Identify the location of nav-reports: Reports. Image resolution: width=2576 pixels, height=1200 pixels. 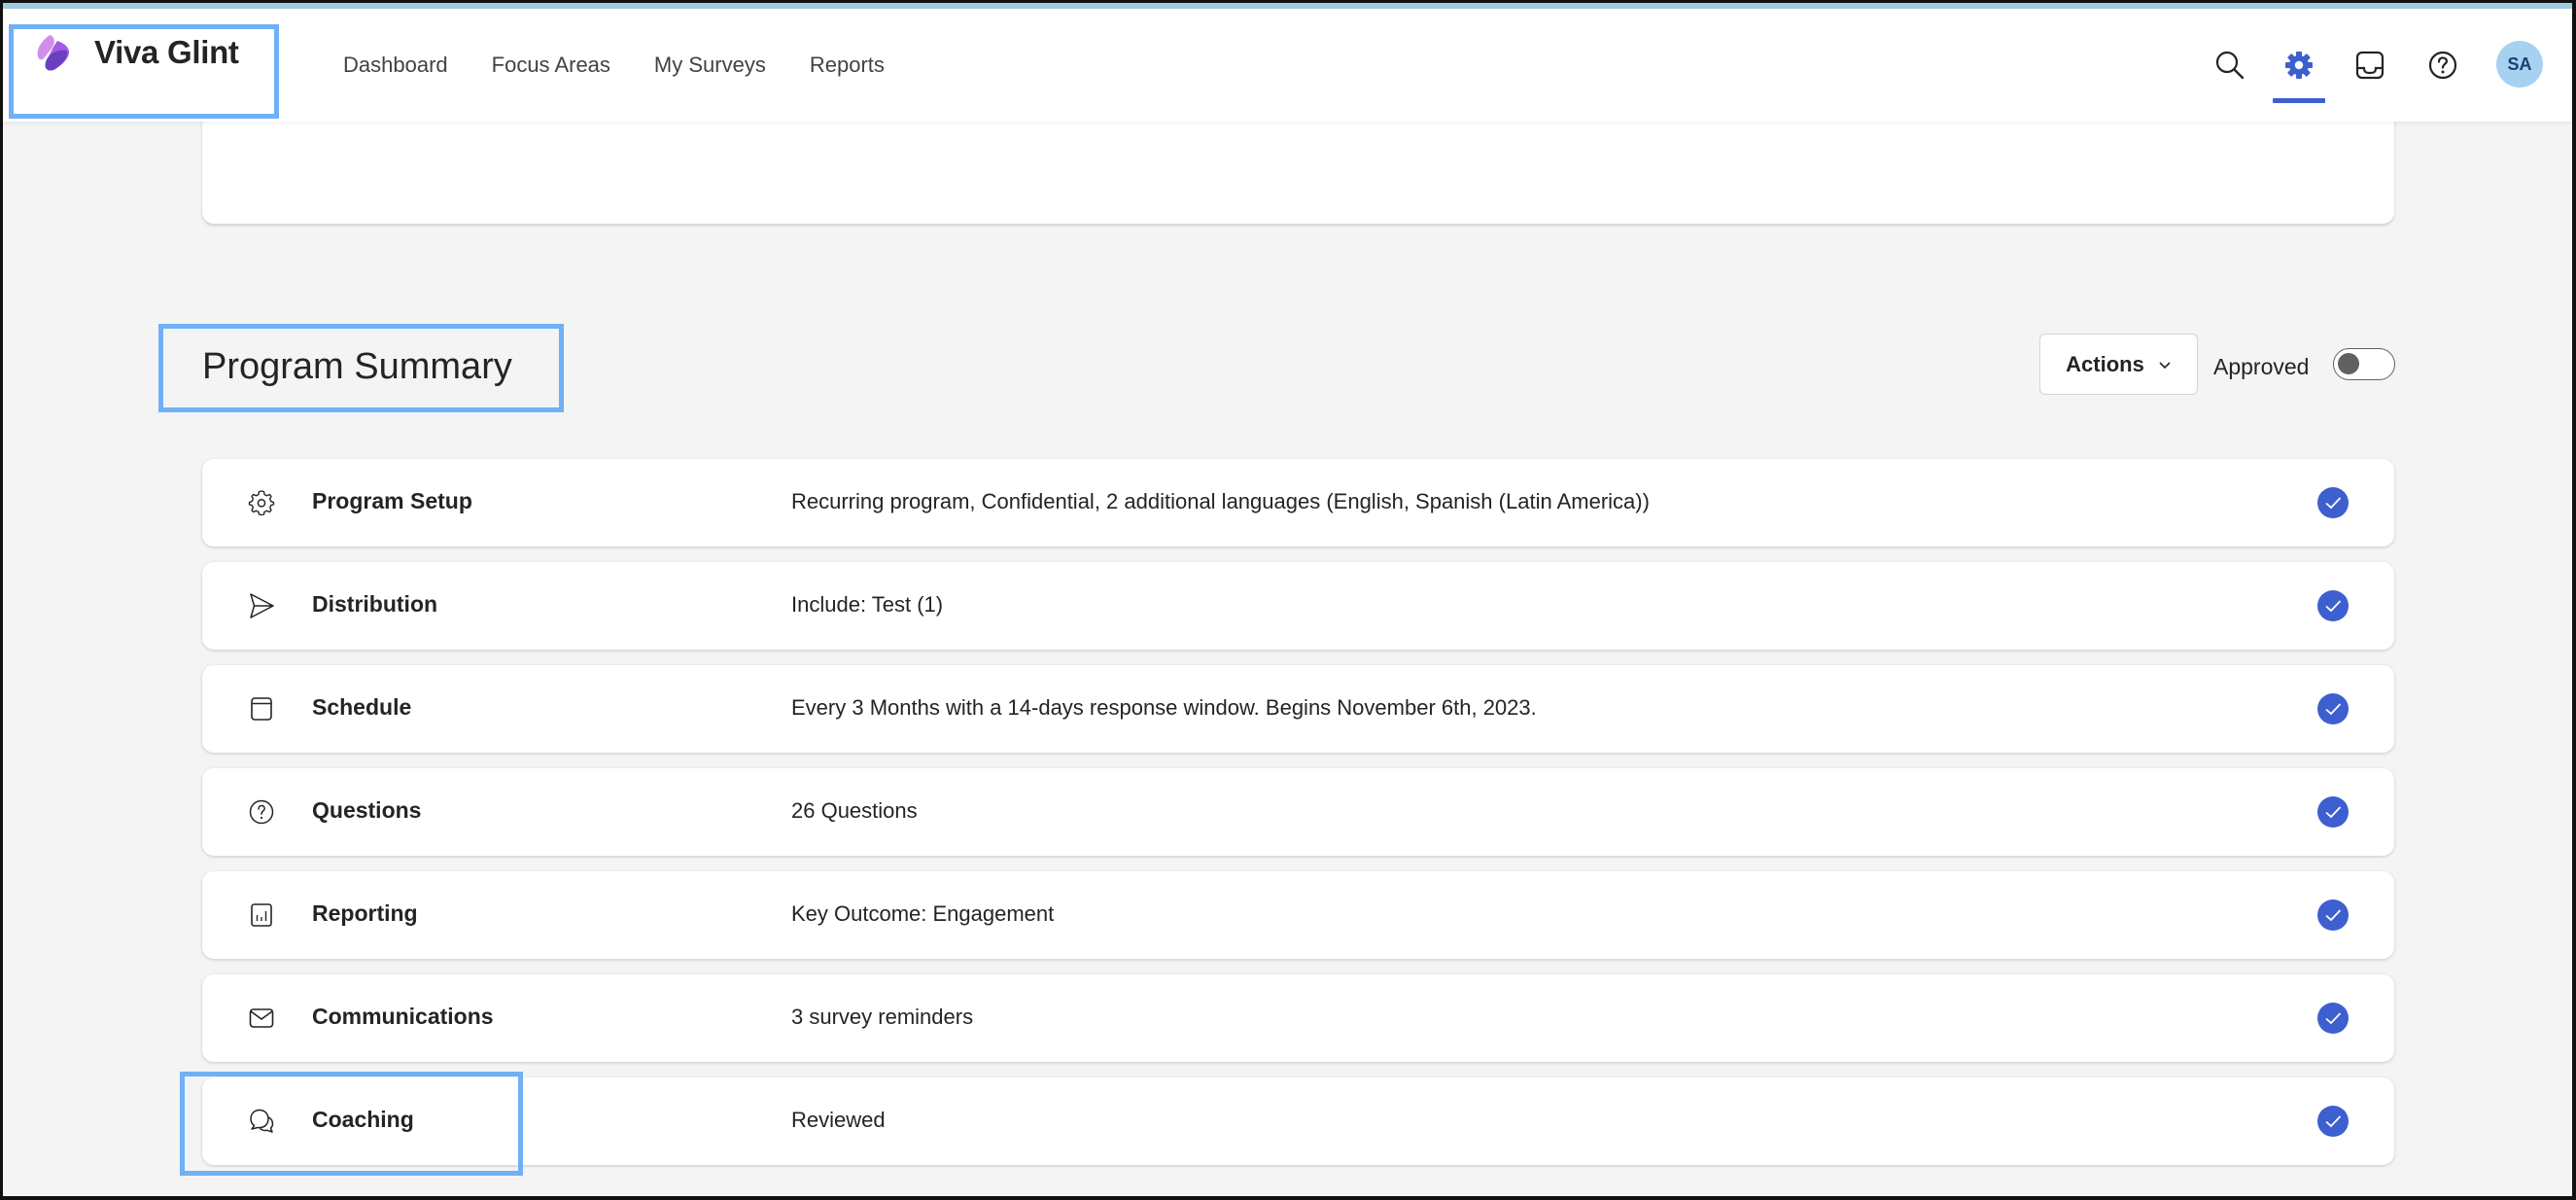
(847, 65).